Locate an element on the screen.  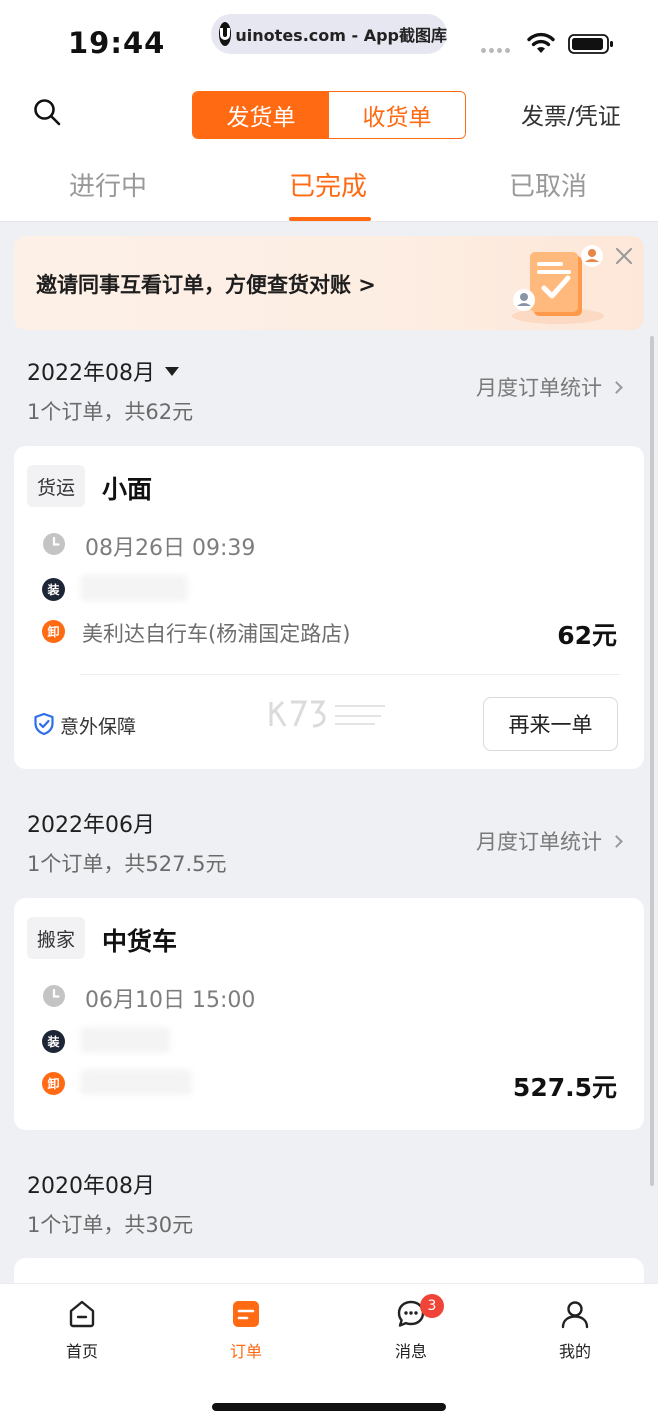
nav-profile: 我的 is located at coordinates (575, 1330).